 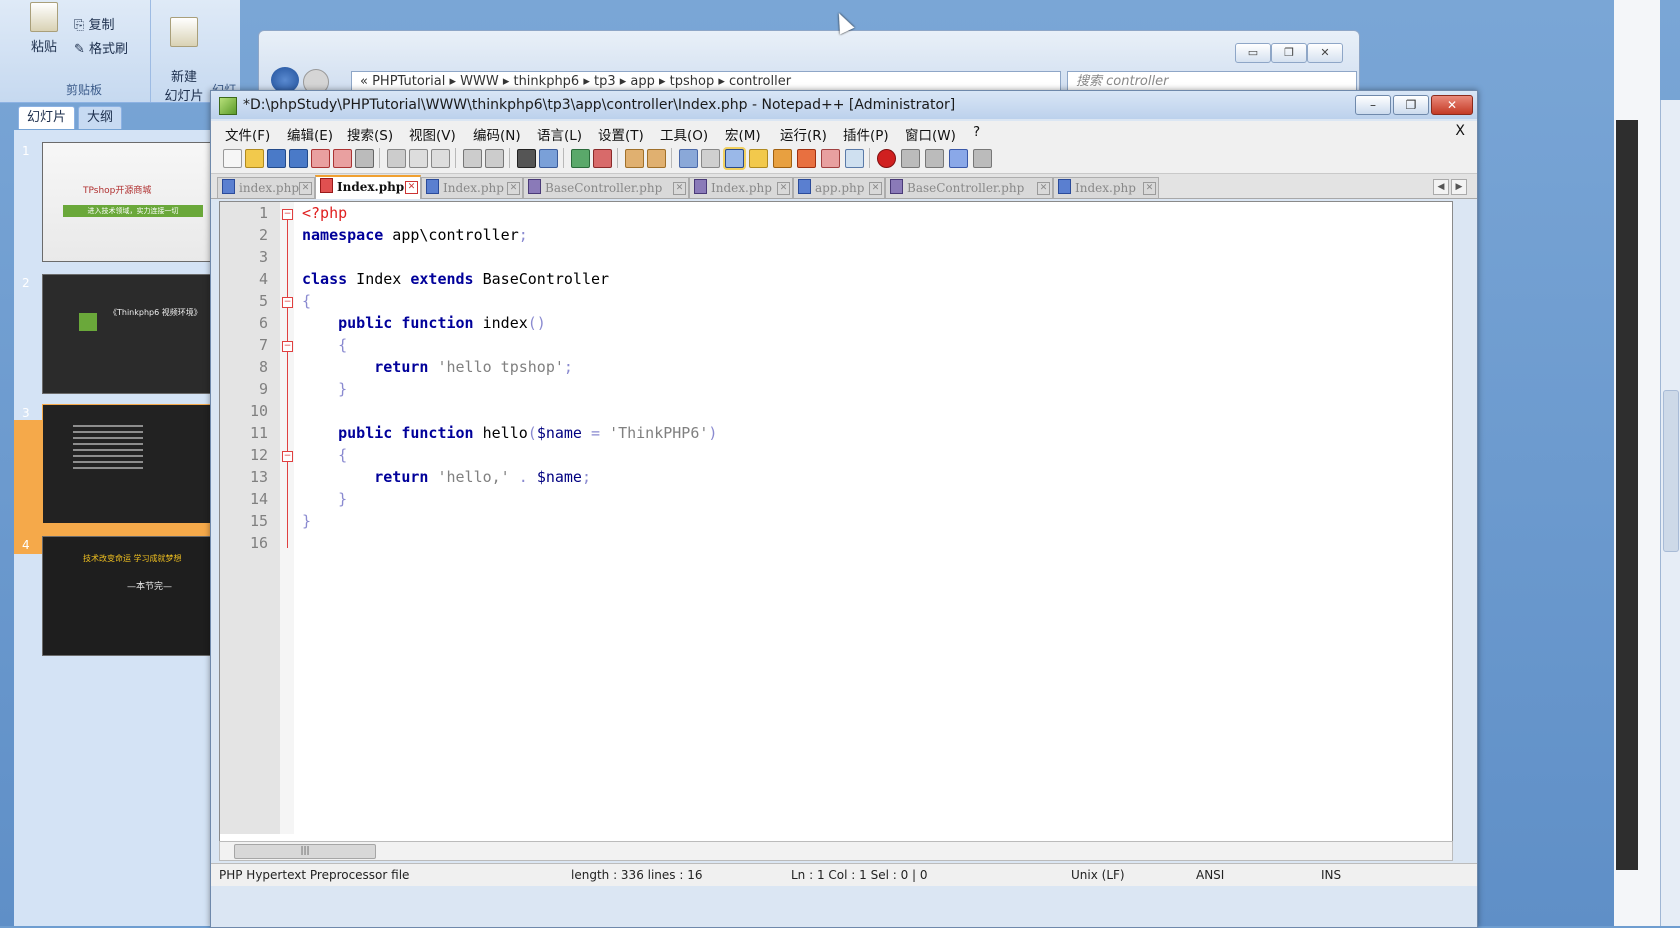 What do you see at coordinates (44, 28) in the screenshot?
I see `paste-button: 粘贴` at bounding box center [44, 28].